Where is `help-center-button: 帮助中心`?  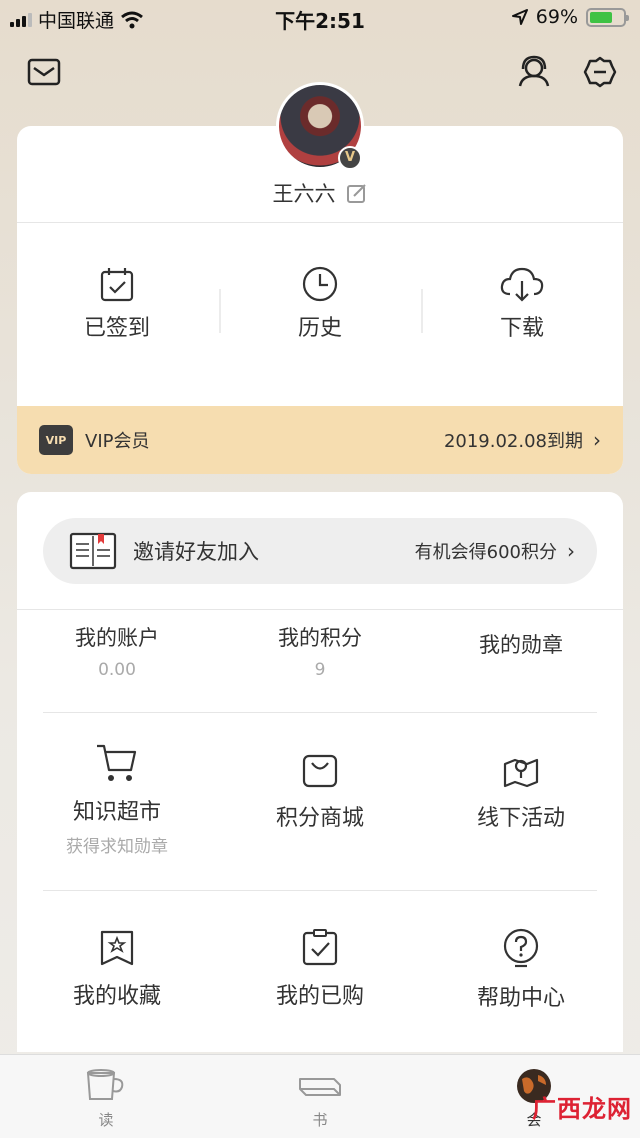
help-center-button: 帮助中心 is located at coordinates (521, 970).